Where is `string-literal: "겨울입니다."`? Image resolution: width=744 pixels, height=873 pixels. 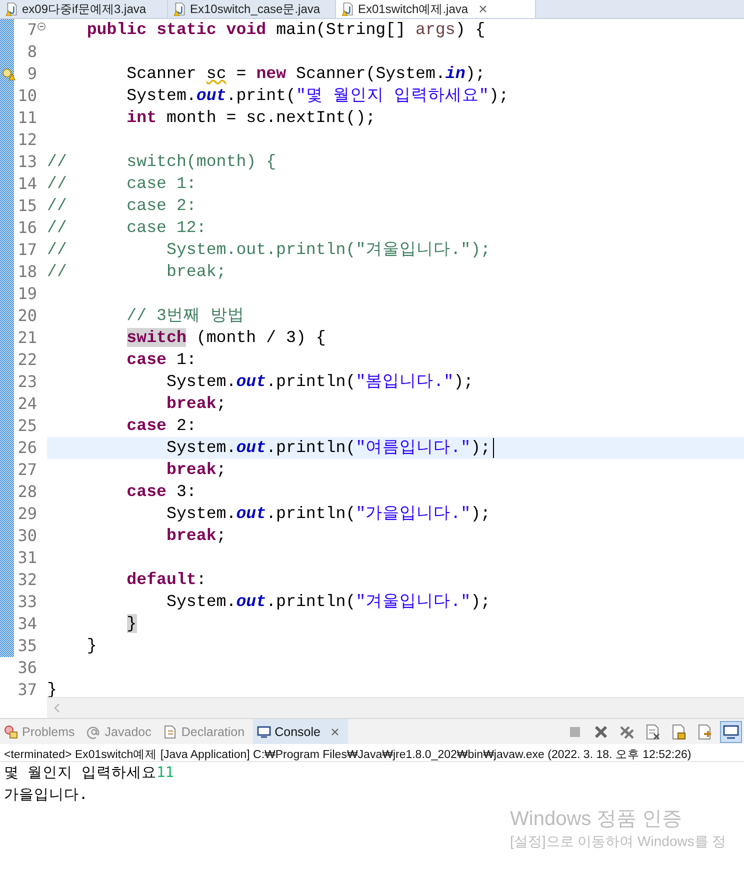
string-literal: "겨울입니다." is located at coordinates (413, 601).